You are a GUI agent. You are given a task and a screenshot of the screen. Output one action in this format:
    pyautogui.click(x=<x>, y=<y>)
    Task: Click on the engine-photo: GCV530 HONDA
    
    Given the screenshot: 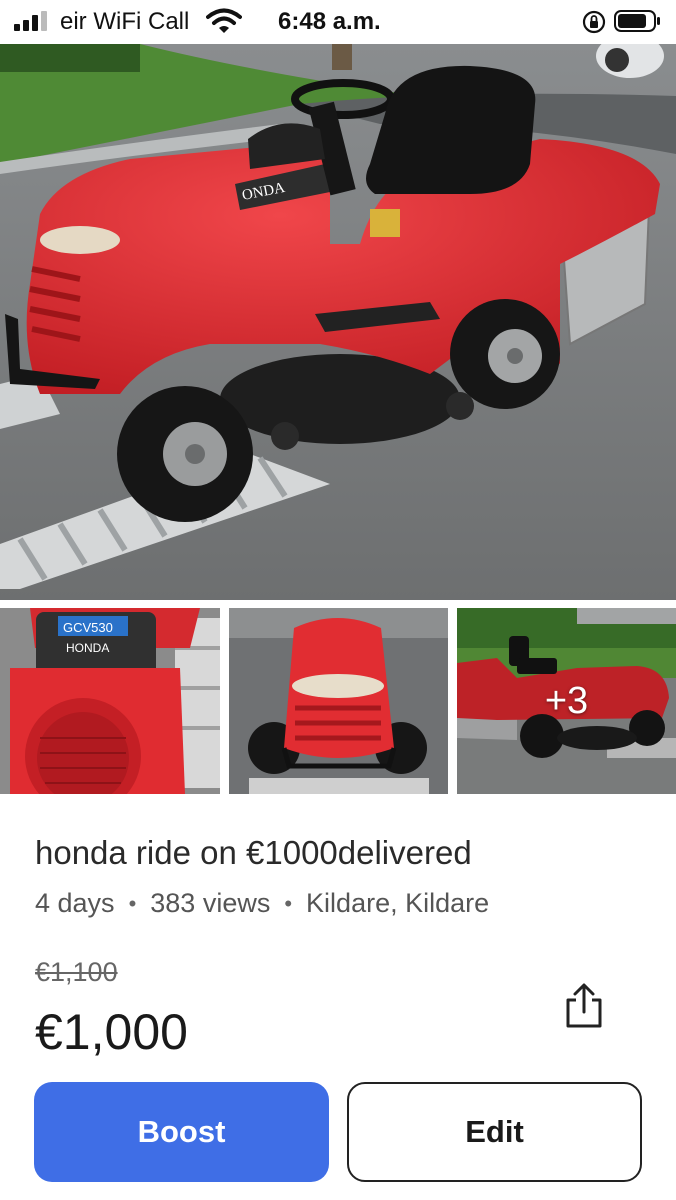 What is the action you would take?
    pyautogui.click(x=110, y=701)
    